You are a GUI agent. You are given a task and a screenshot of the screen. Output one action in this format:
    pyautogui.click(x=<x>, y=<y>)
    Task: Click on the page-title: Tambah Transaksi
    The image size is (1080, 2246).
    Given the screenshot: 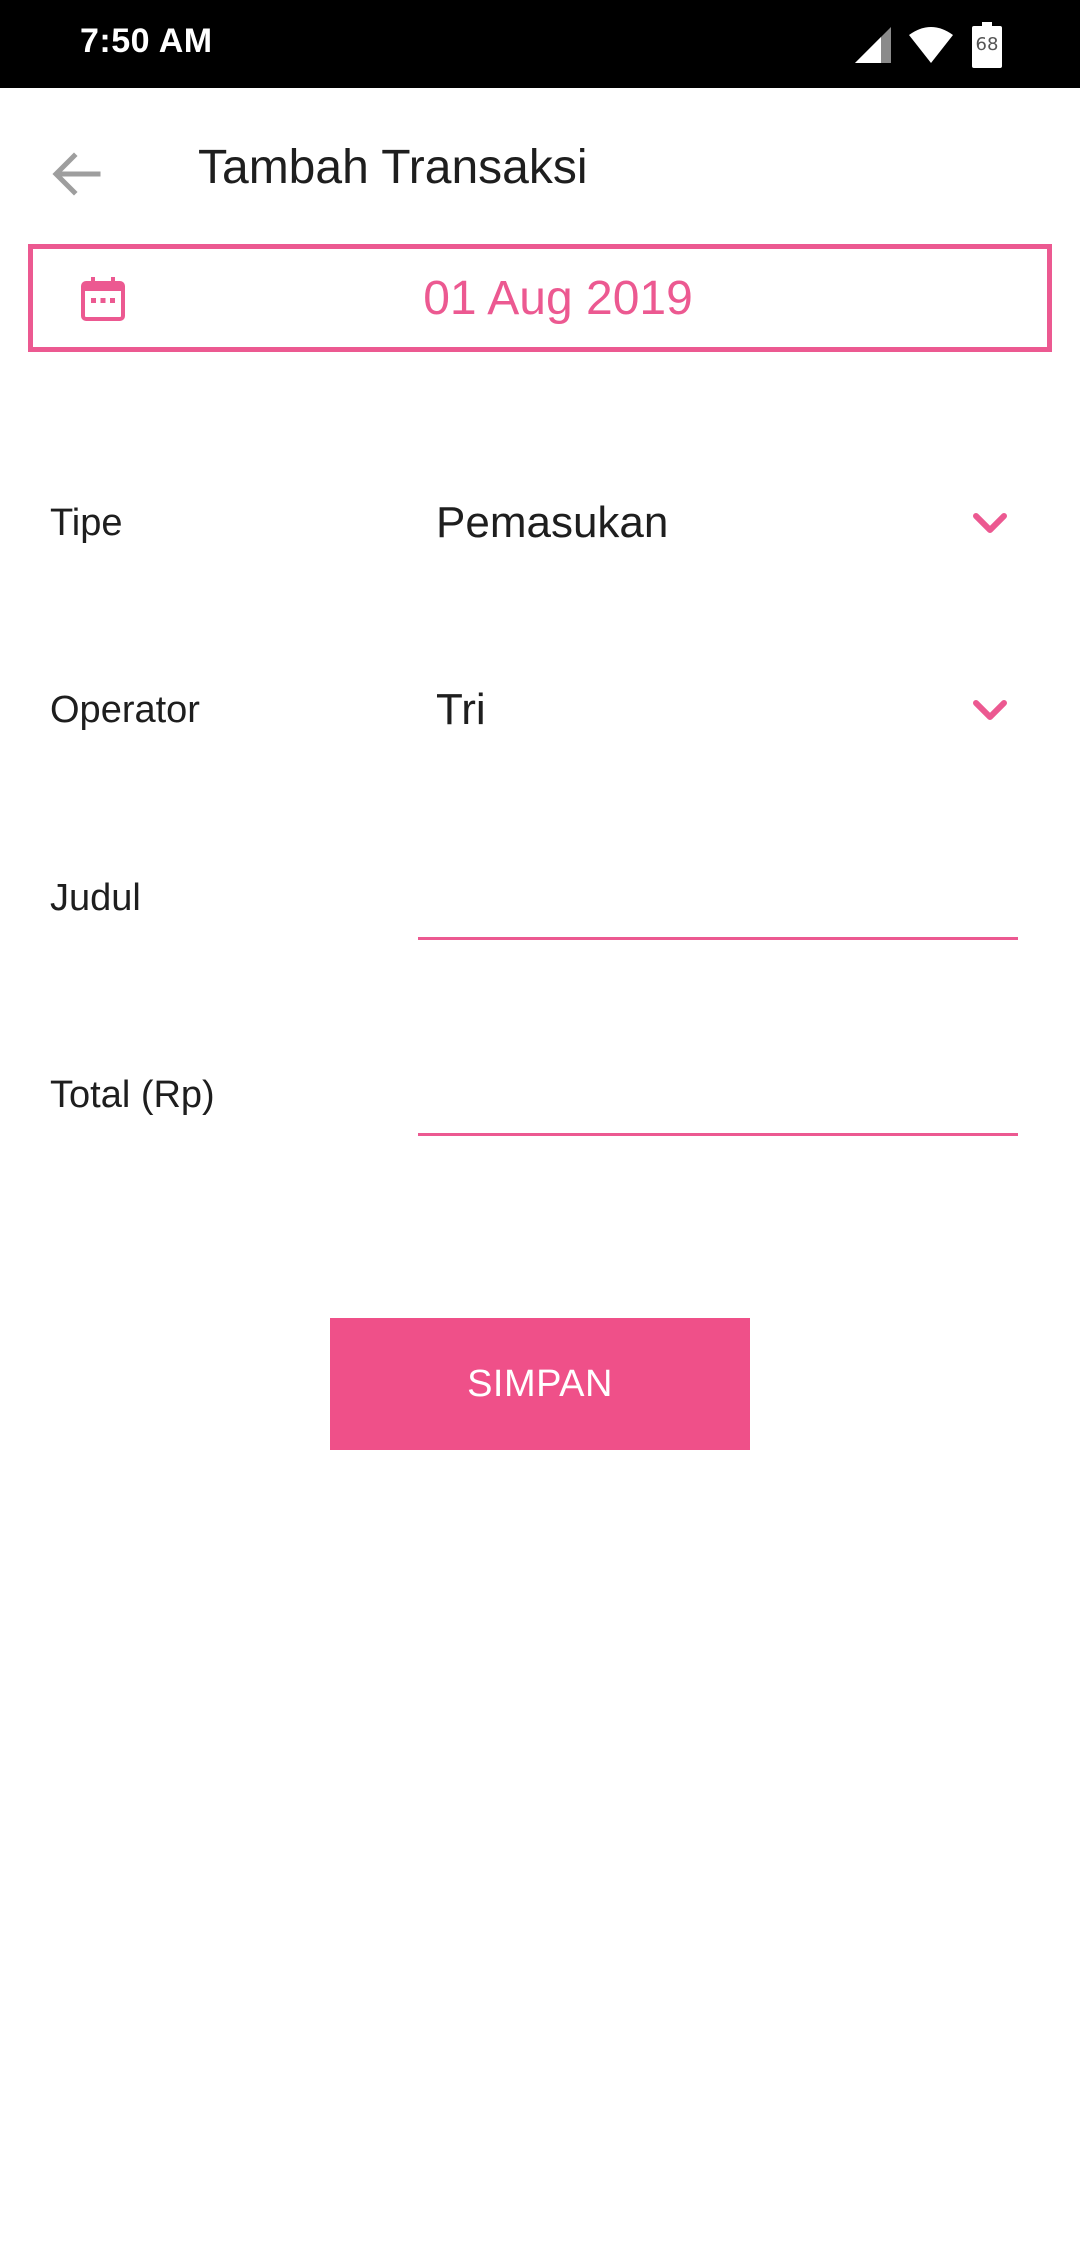 What is the action you would take?
    pyautogui.click(x=393, y=167)
    